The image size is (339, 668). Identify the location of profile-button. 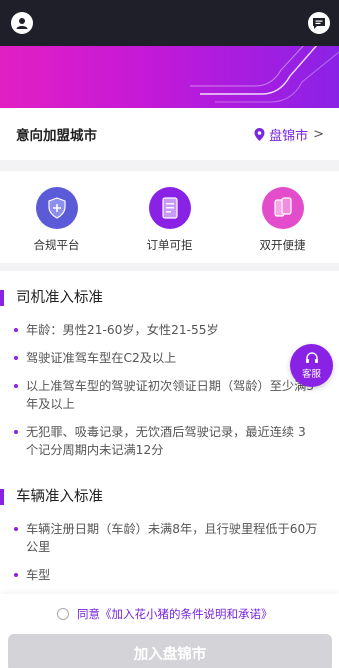
(22, 23).